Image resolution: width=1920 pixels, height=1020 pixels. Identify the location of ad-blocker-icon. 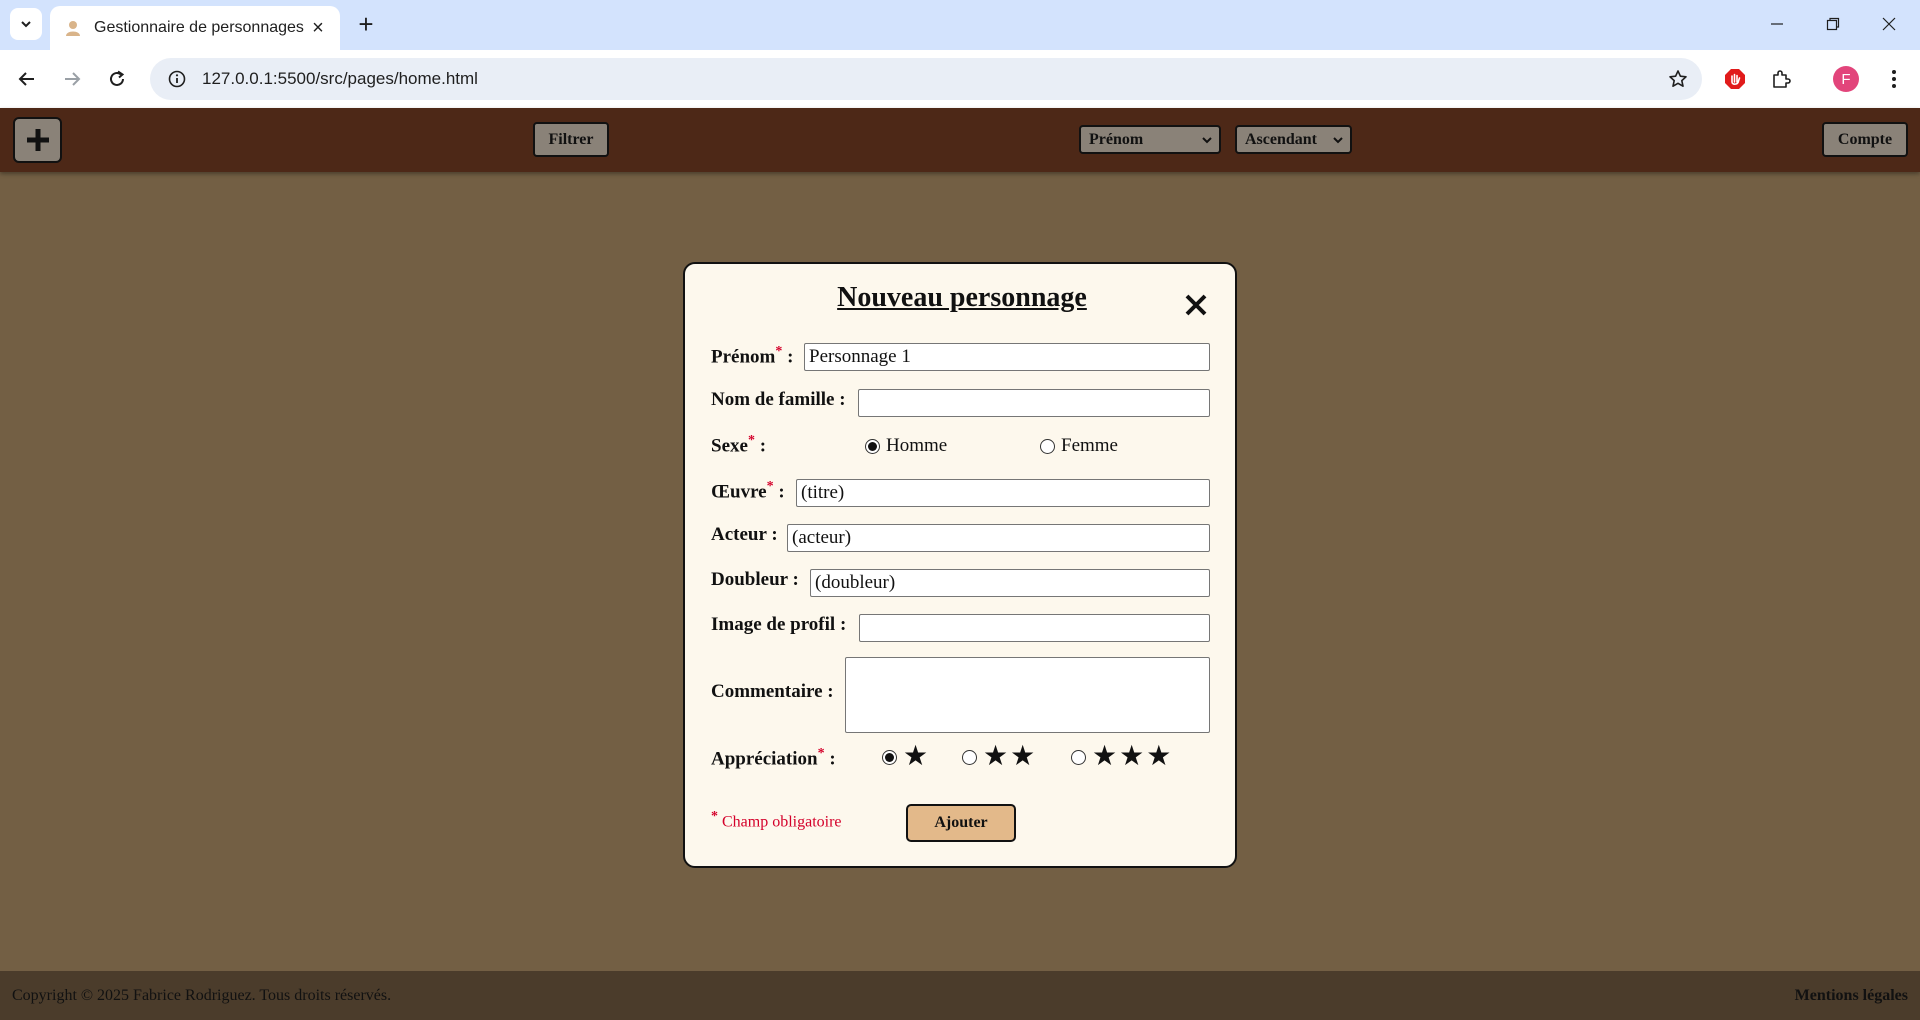
(1735, 79).